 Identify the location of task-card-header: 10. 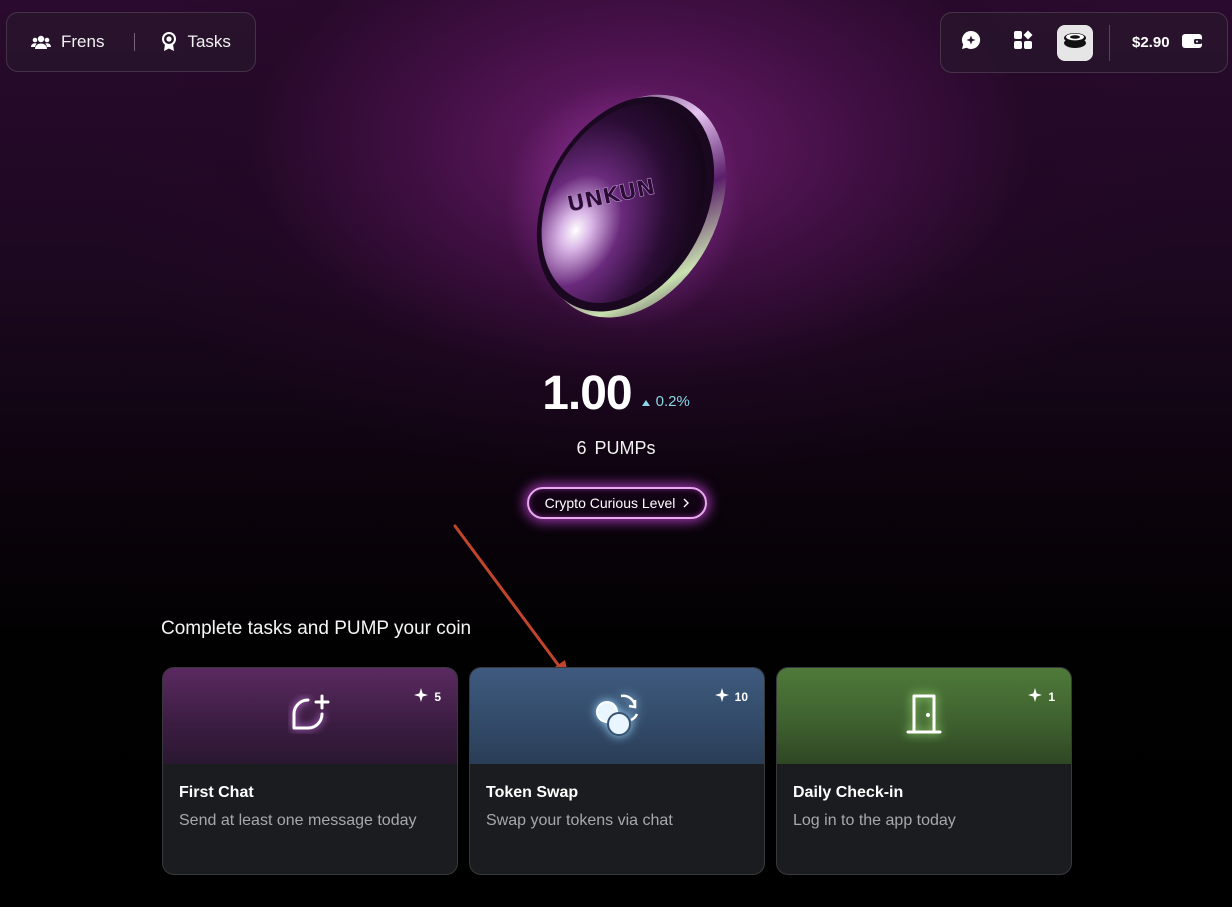
(617, 716).